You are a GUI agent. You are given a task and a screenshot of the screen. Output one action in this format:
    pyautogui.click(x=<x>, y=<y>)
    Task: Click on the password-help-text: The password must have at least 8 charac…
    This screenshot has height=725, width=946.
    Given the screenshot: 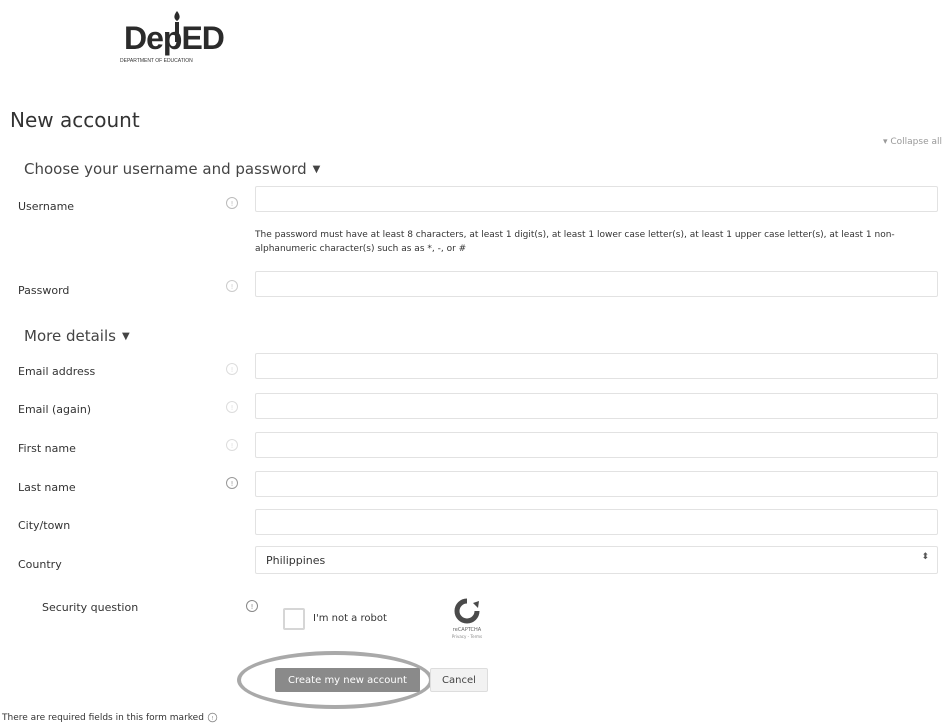 What is the action you would take?
    pyautogui.click(x=575, y=242)
    